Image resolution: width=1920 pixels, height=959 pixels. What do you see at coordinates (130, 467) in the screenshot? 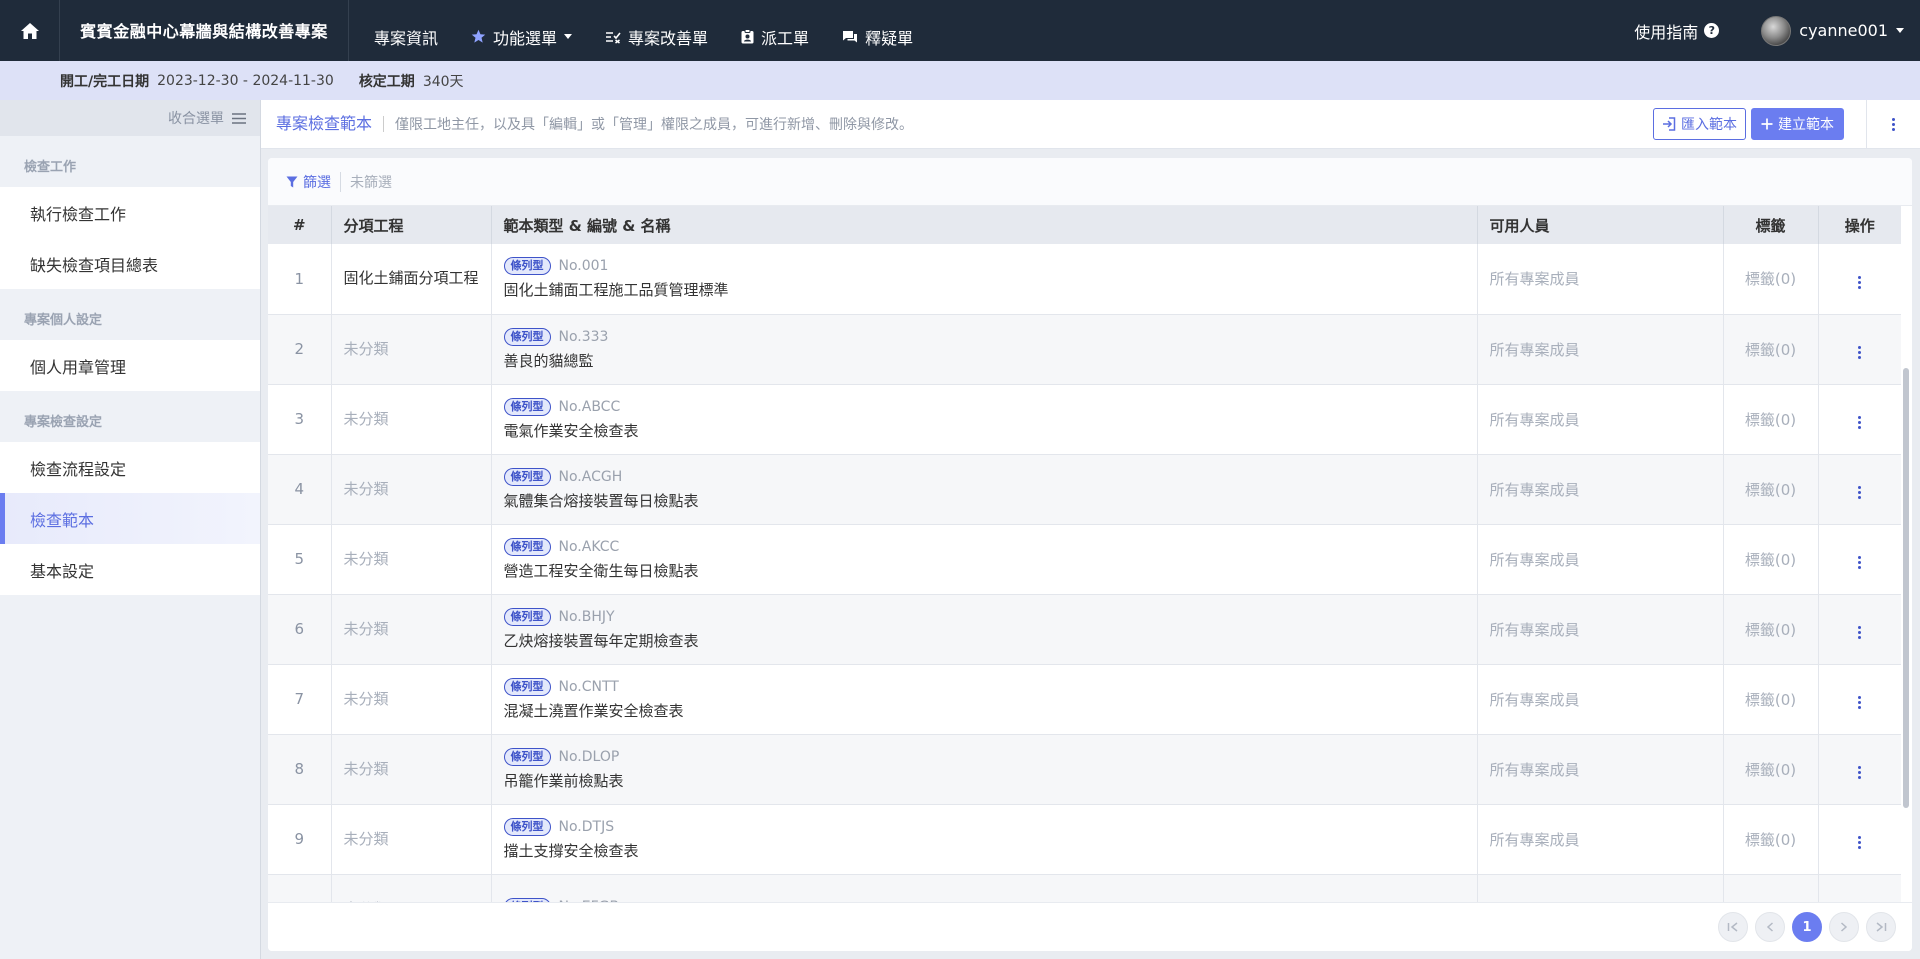
I see `sidebar-item-inspection-flow: 檢查流程設定` at bounding box center [130, 467].